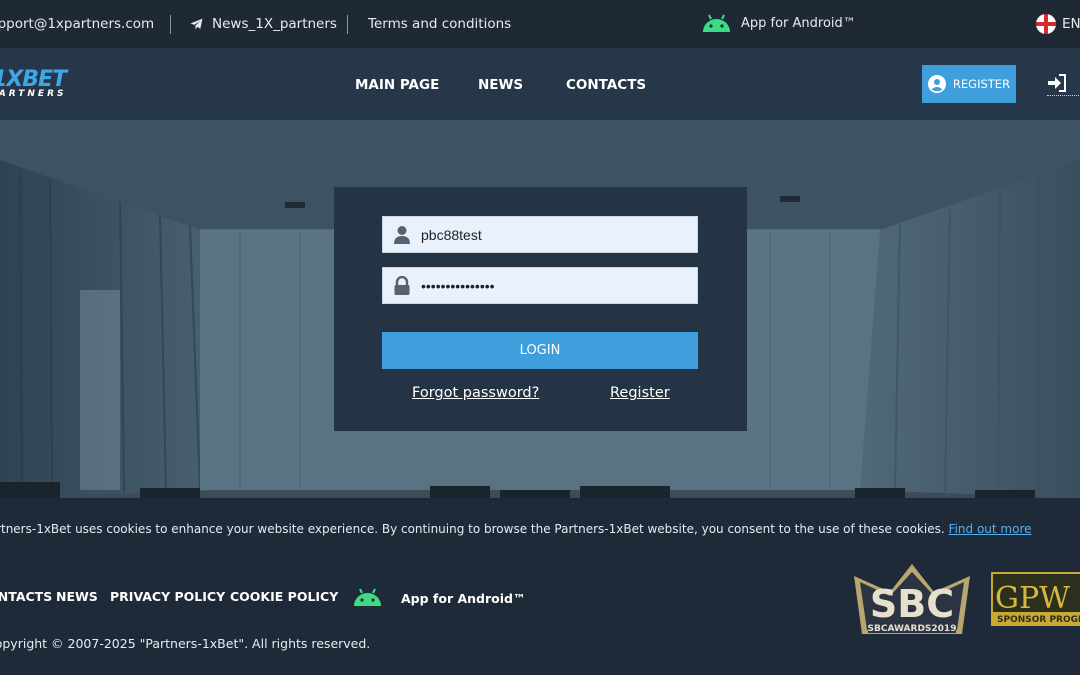 This screenshot has height=675, width=1080. Describe the element at coordinates (284, 596) in the screenshot. I see `footer-cookie-policy-link: COOKIE POLICY` at that location.